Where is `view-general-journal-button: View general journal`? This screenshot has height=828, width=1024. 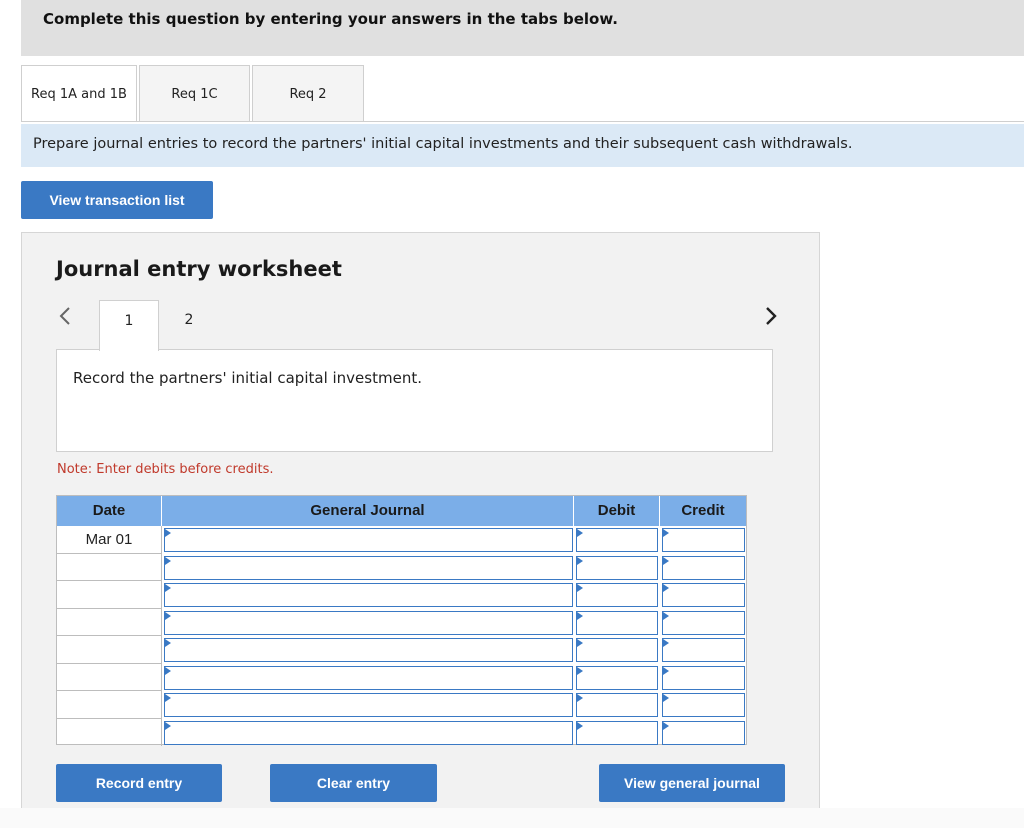 view-general-journal-button: View general journal is located at coordinates (692, 783).